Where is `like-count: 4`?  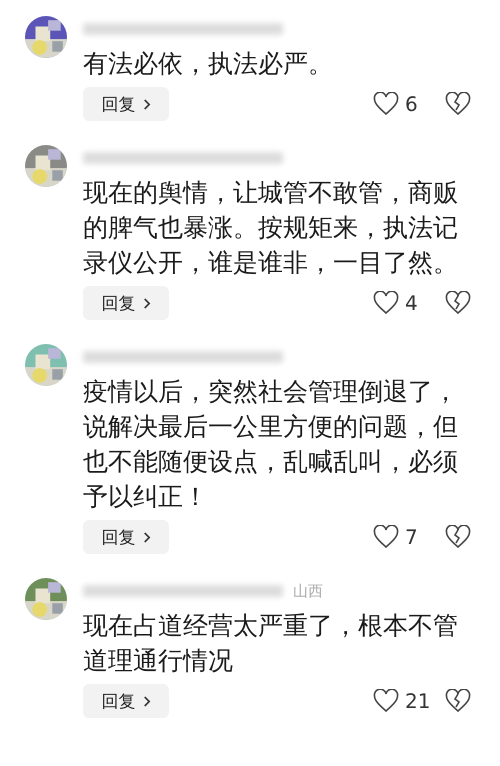
like-count: 4 is located at coordinates (412, 303).